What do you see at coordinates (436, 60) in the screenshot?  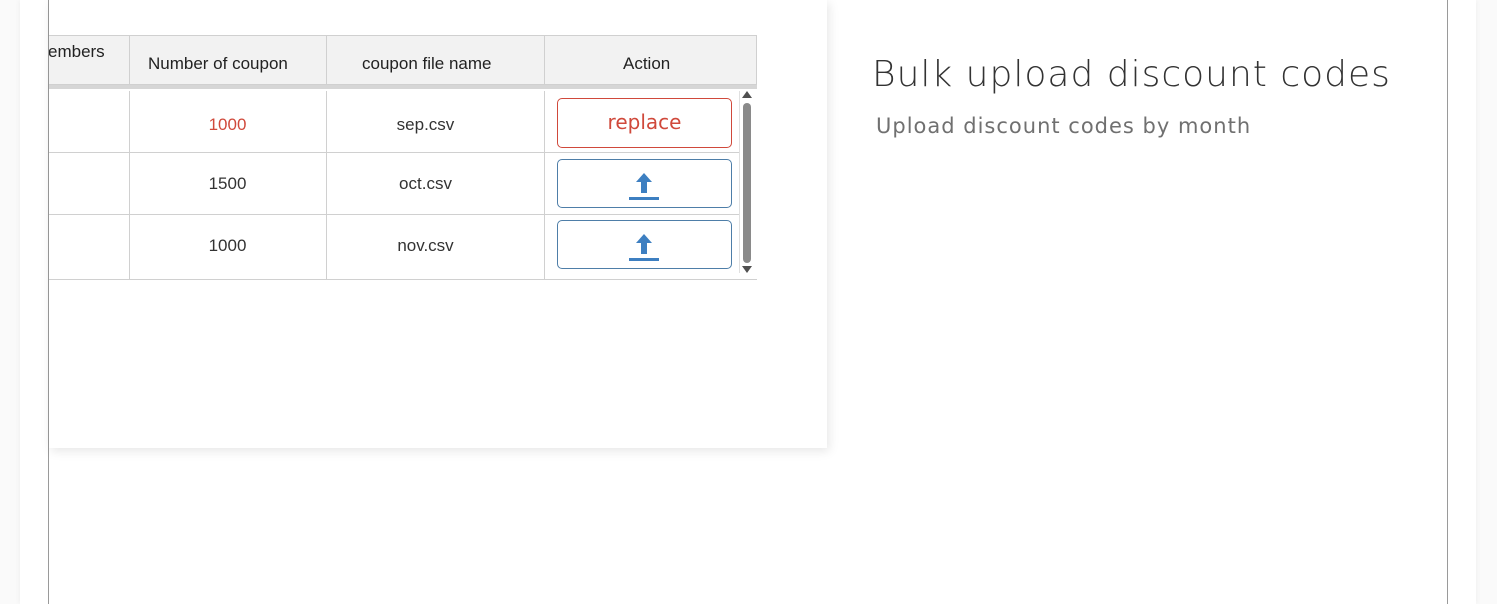 I see `header-coupon-file-name: coupon file name` at bounding box center [436, 60].